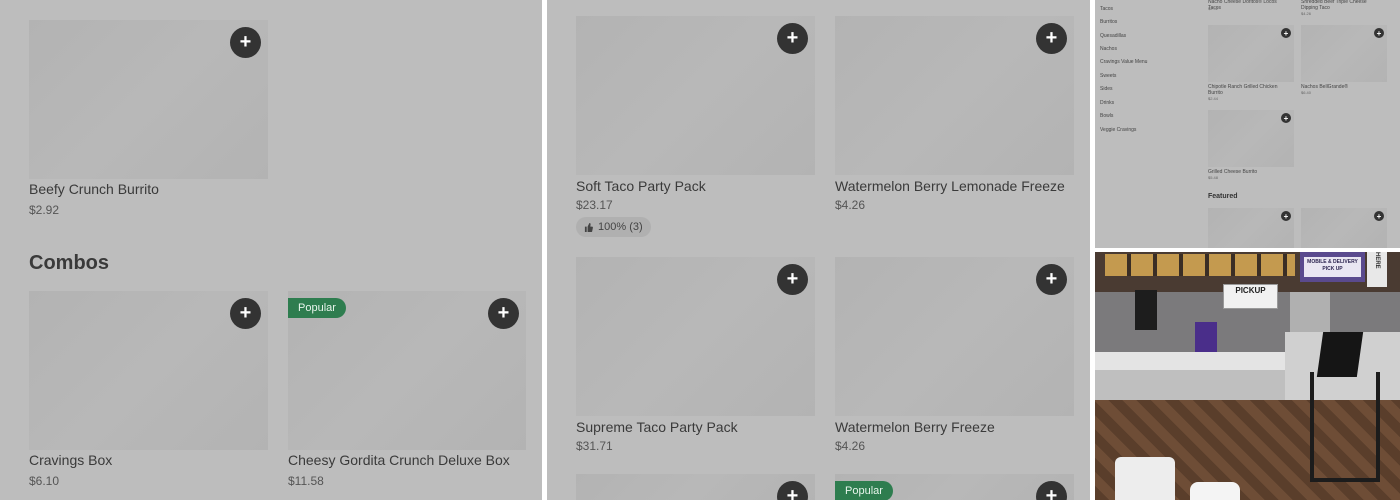  I want to click on item-name: Beefy Crunch Burrito, so click(94, 189).